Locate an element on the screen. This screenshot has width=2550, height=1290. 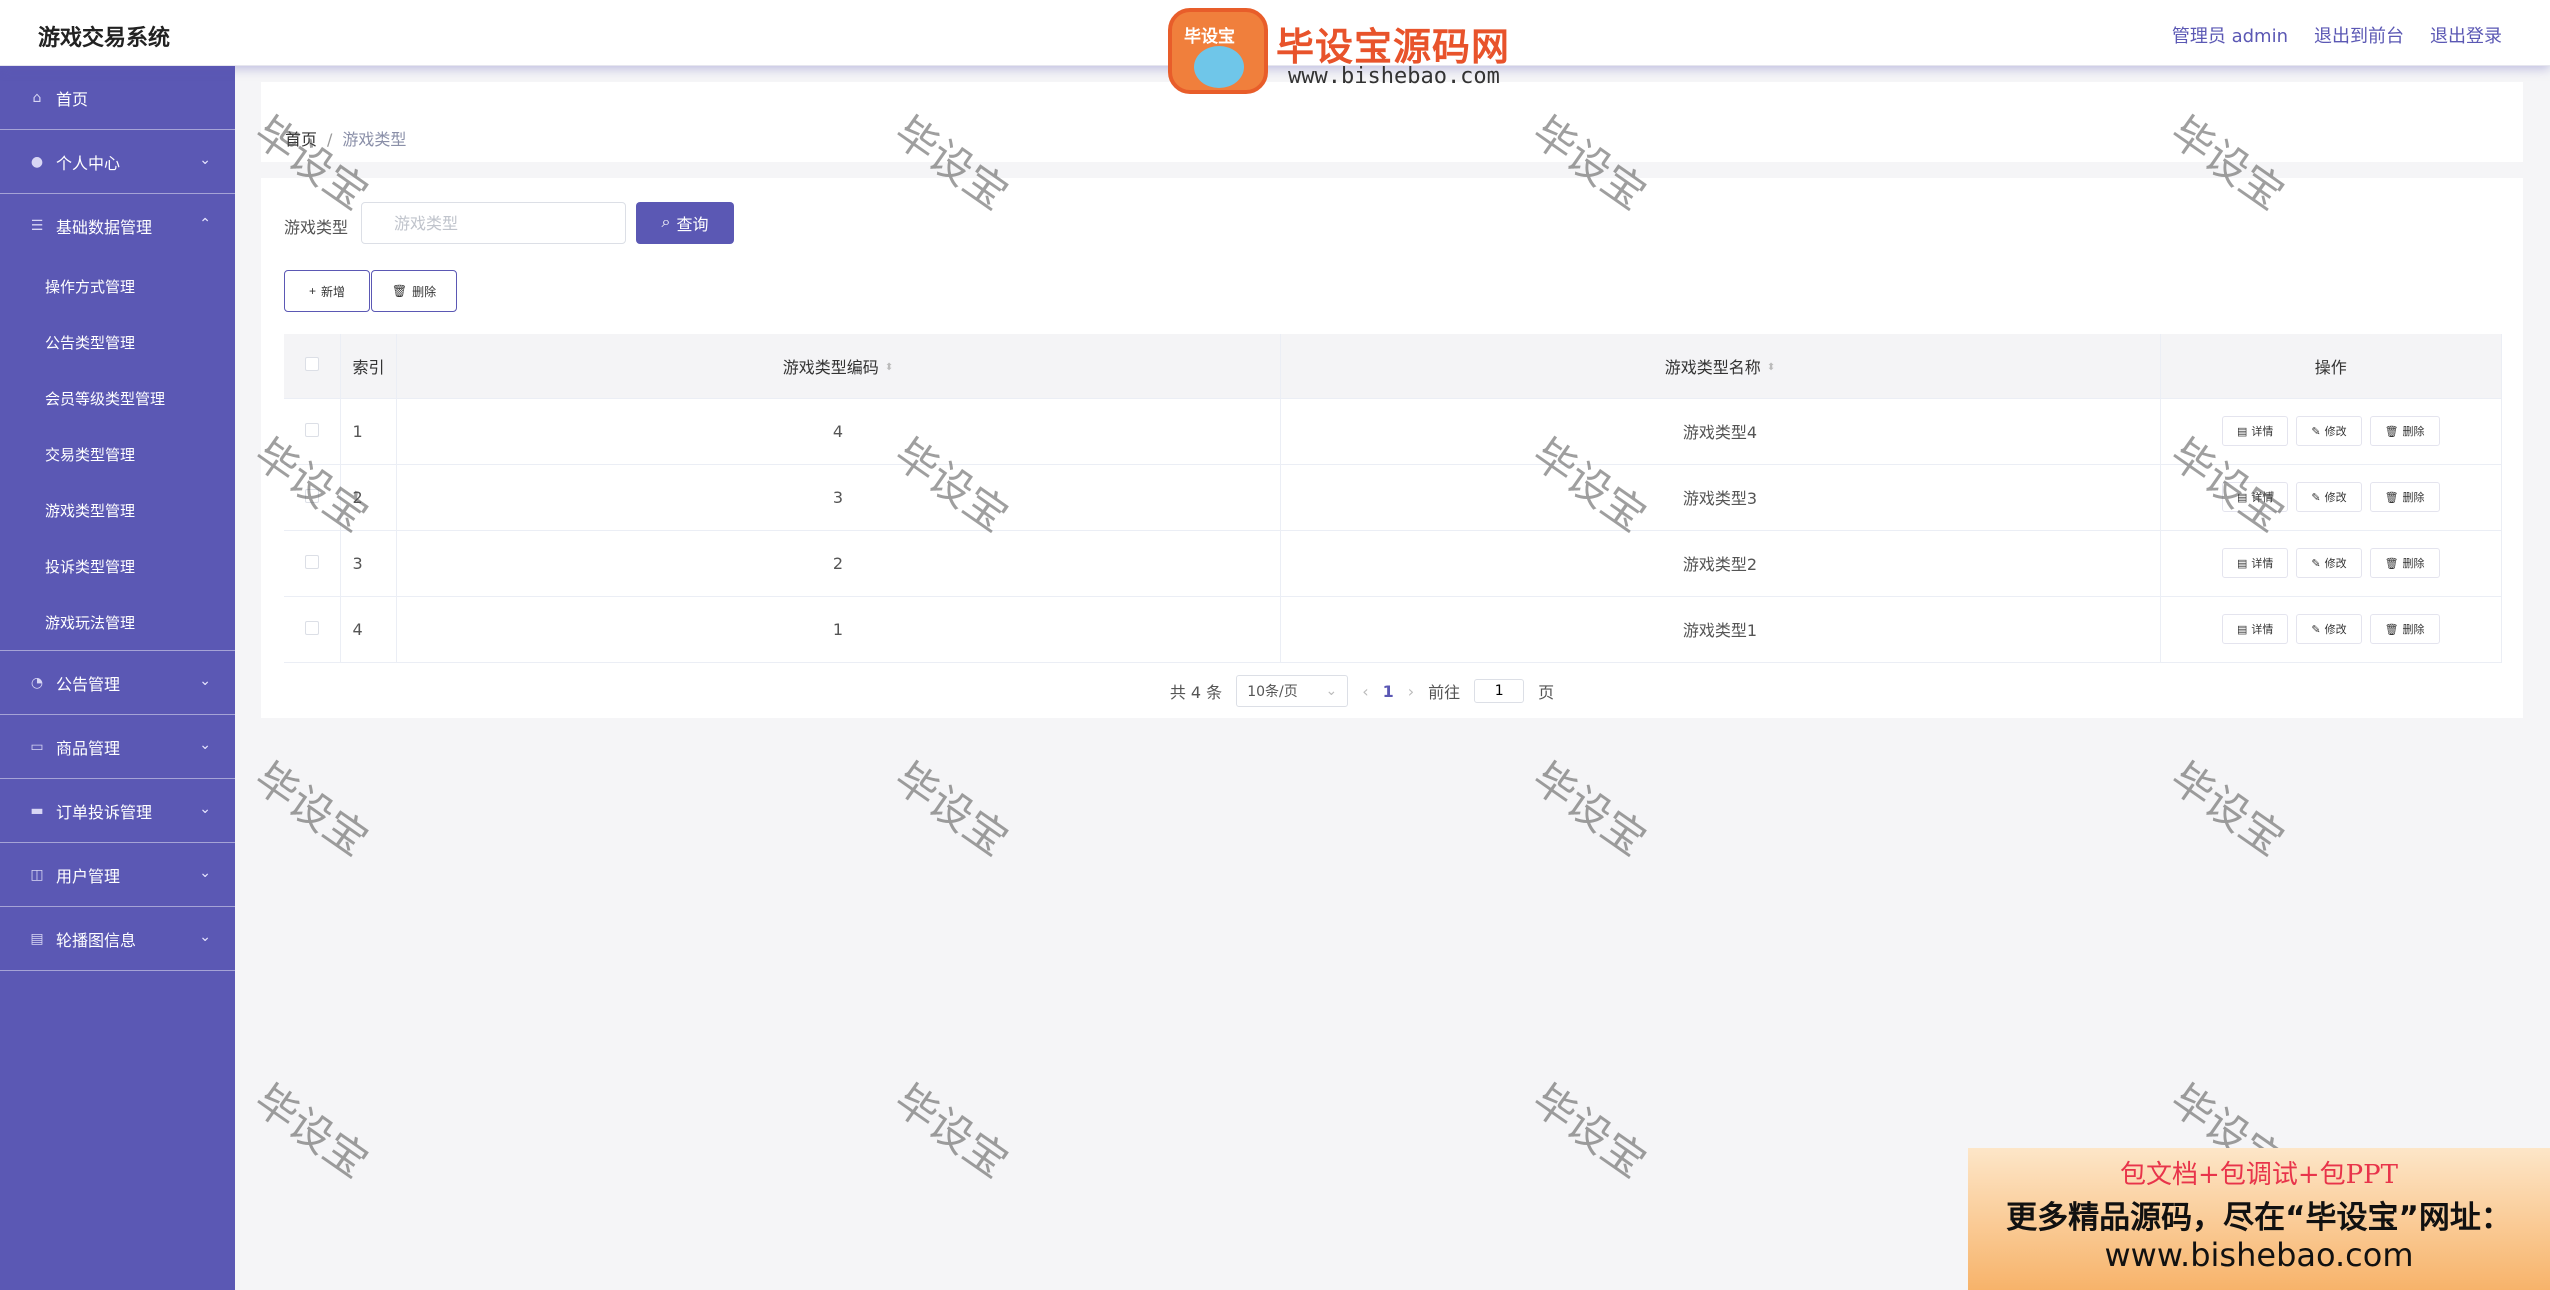
sidebar-item-notice: ◔ 公告管理 ⌄ is located at coordinates (117, 683).